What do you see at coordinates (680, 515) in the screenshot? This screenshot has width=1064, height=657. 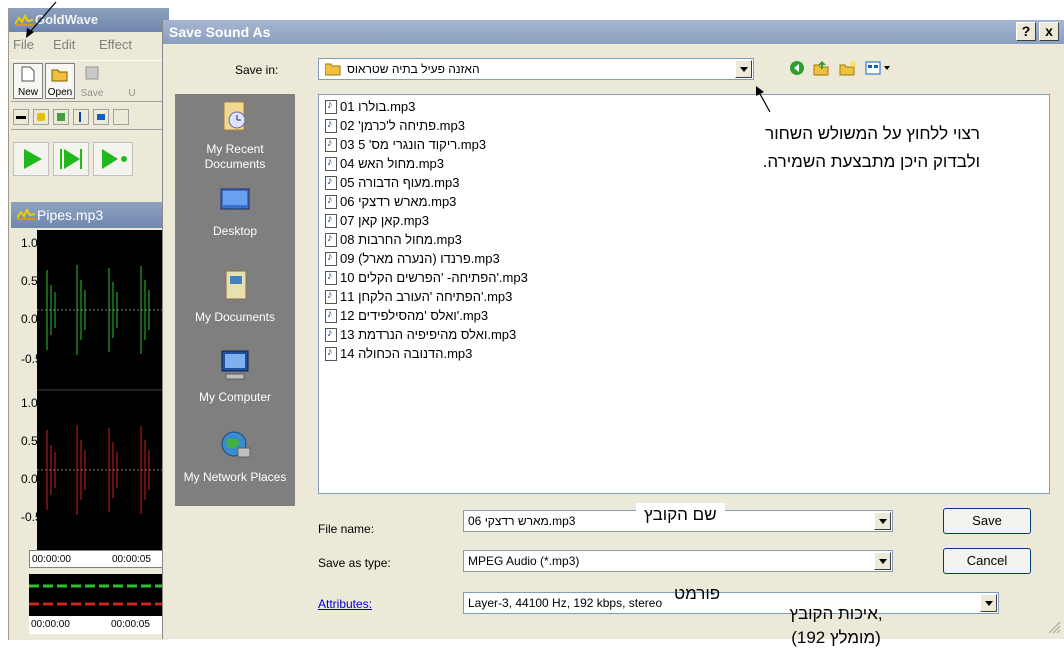 I see `file-name-note: שם הקובץ` at bounding box center [680, 515].